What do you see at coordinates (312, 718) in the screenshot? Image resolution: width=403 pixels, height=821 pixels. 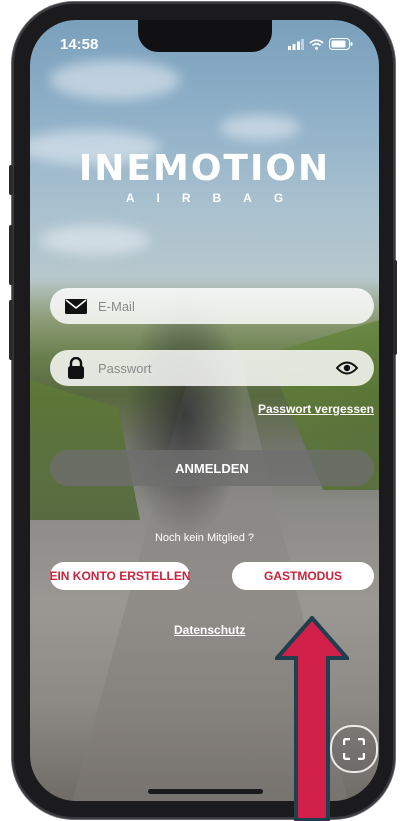 I see `annotation-arrow-icon` at bounding box center [312, 718].